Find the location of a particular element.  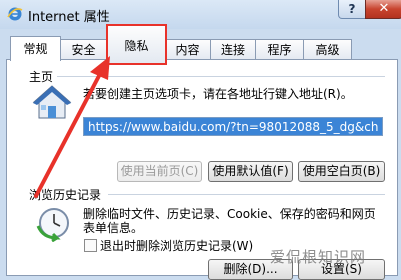

home-icon is located at coordinates (52, 102).